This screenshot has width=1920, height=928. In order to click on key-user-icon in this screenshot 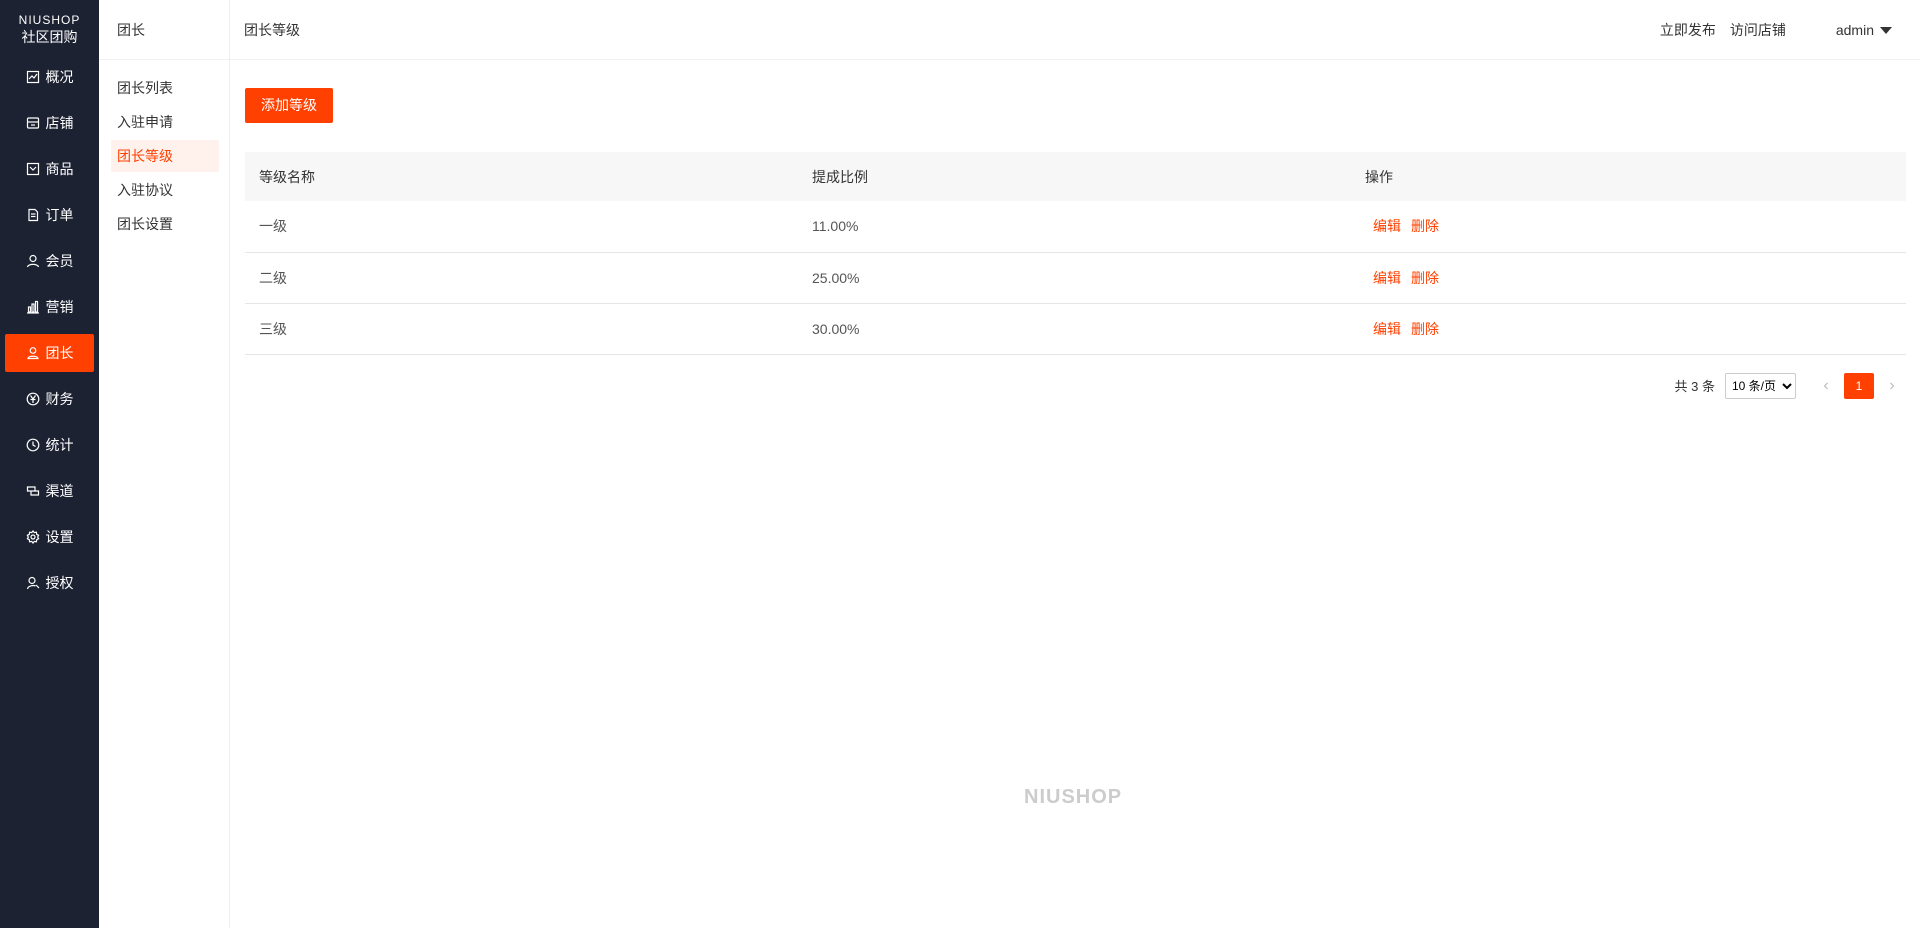, I will do `click(33, 583)`.